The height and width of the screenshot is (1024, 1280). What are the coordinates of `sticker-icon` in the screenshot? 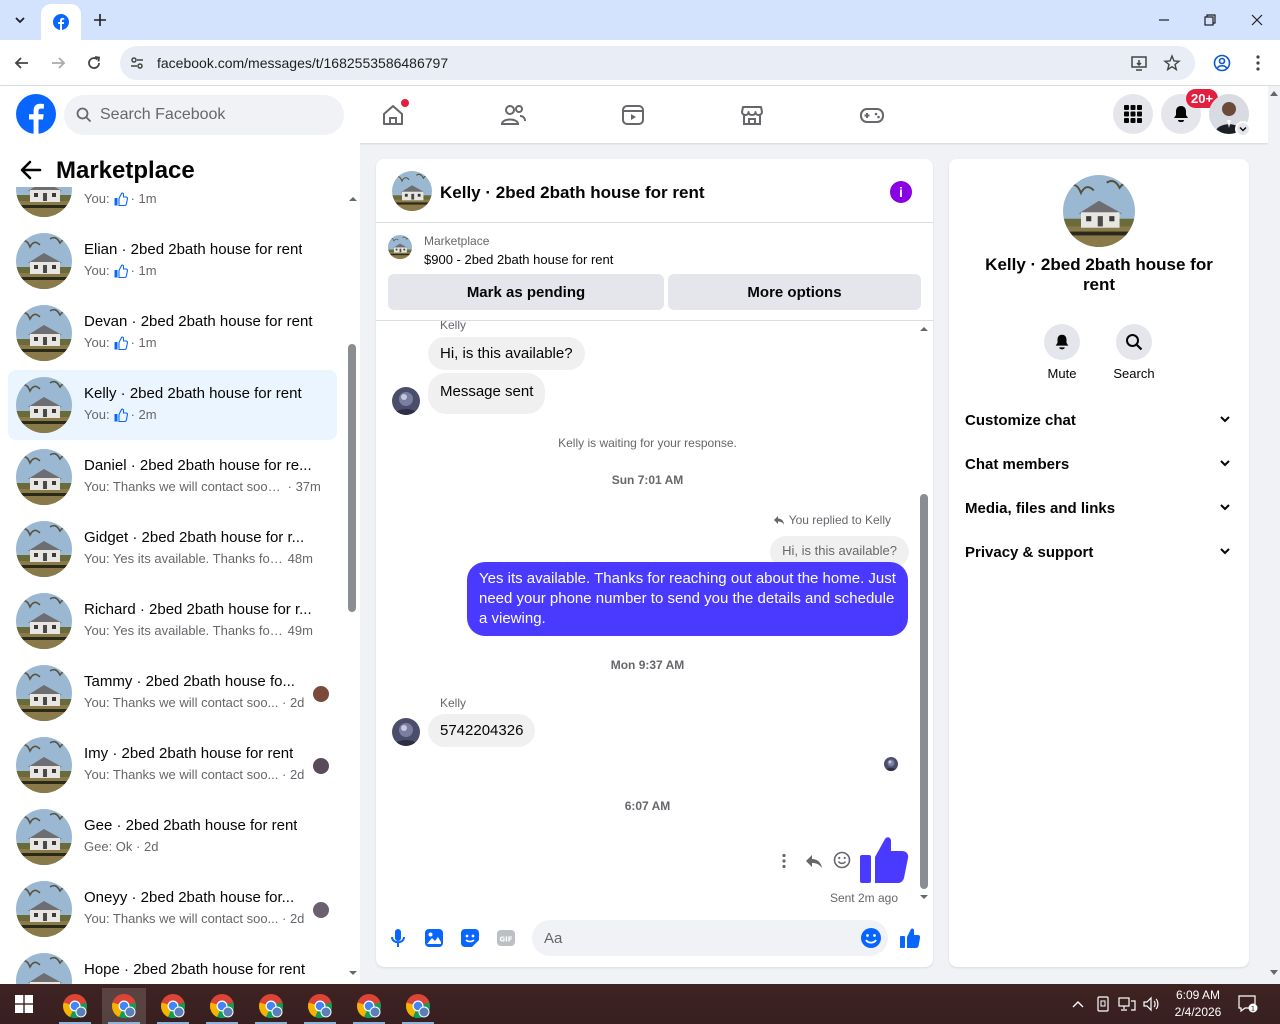 It's located at (470, 938).